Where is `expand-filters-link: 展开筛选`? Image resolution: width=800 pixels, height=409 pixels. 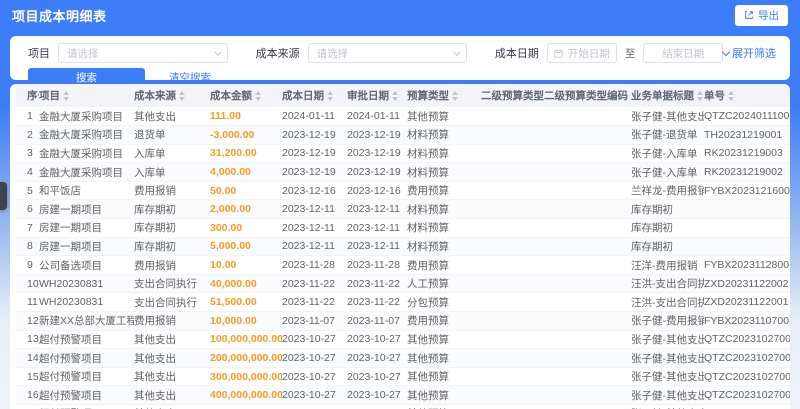 expand-filters-link: 展开筛选 is located at coordinates (748, 53).